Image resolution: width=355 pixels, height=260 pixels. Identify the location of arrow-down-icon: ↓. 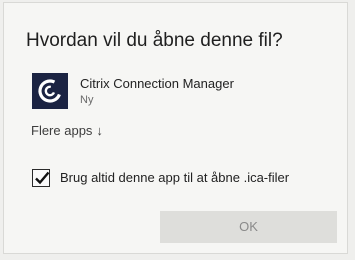
(99, 130).